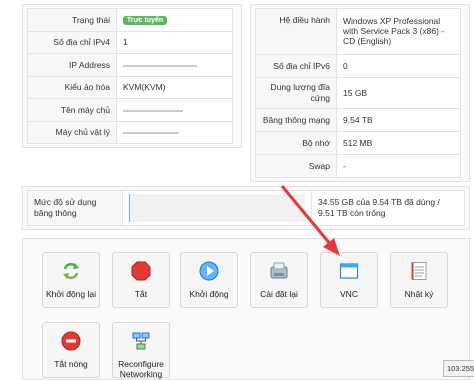 The height and width of the screenshot is (380, 474). Describe the element at coordinates (141, 294) in the screenshot. I see `shutdown-label: Tắt` at that location.